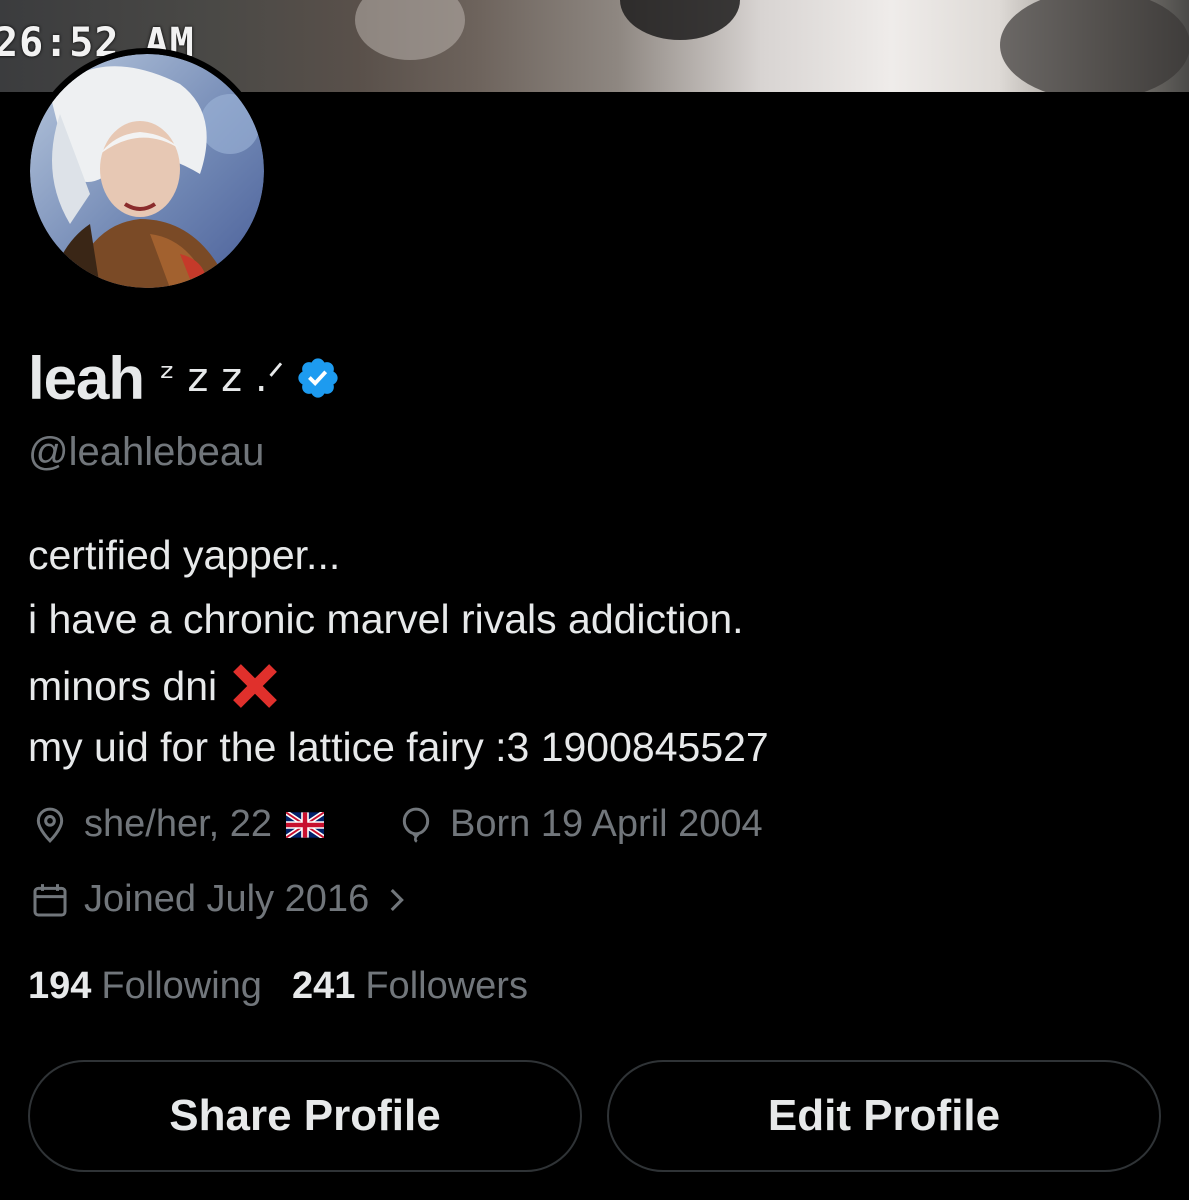 This screenshot has width=1189, height=1200. I want to click on location-pin-icon, so click(50, 825).